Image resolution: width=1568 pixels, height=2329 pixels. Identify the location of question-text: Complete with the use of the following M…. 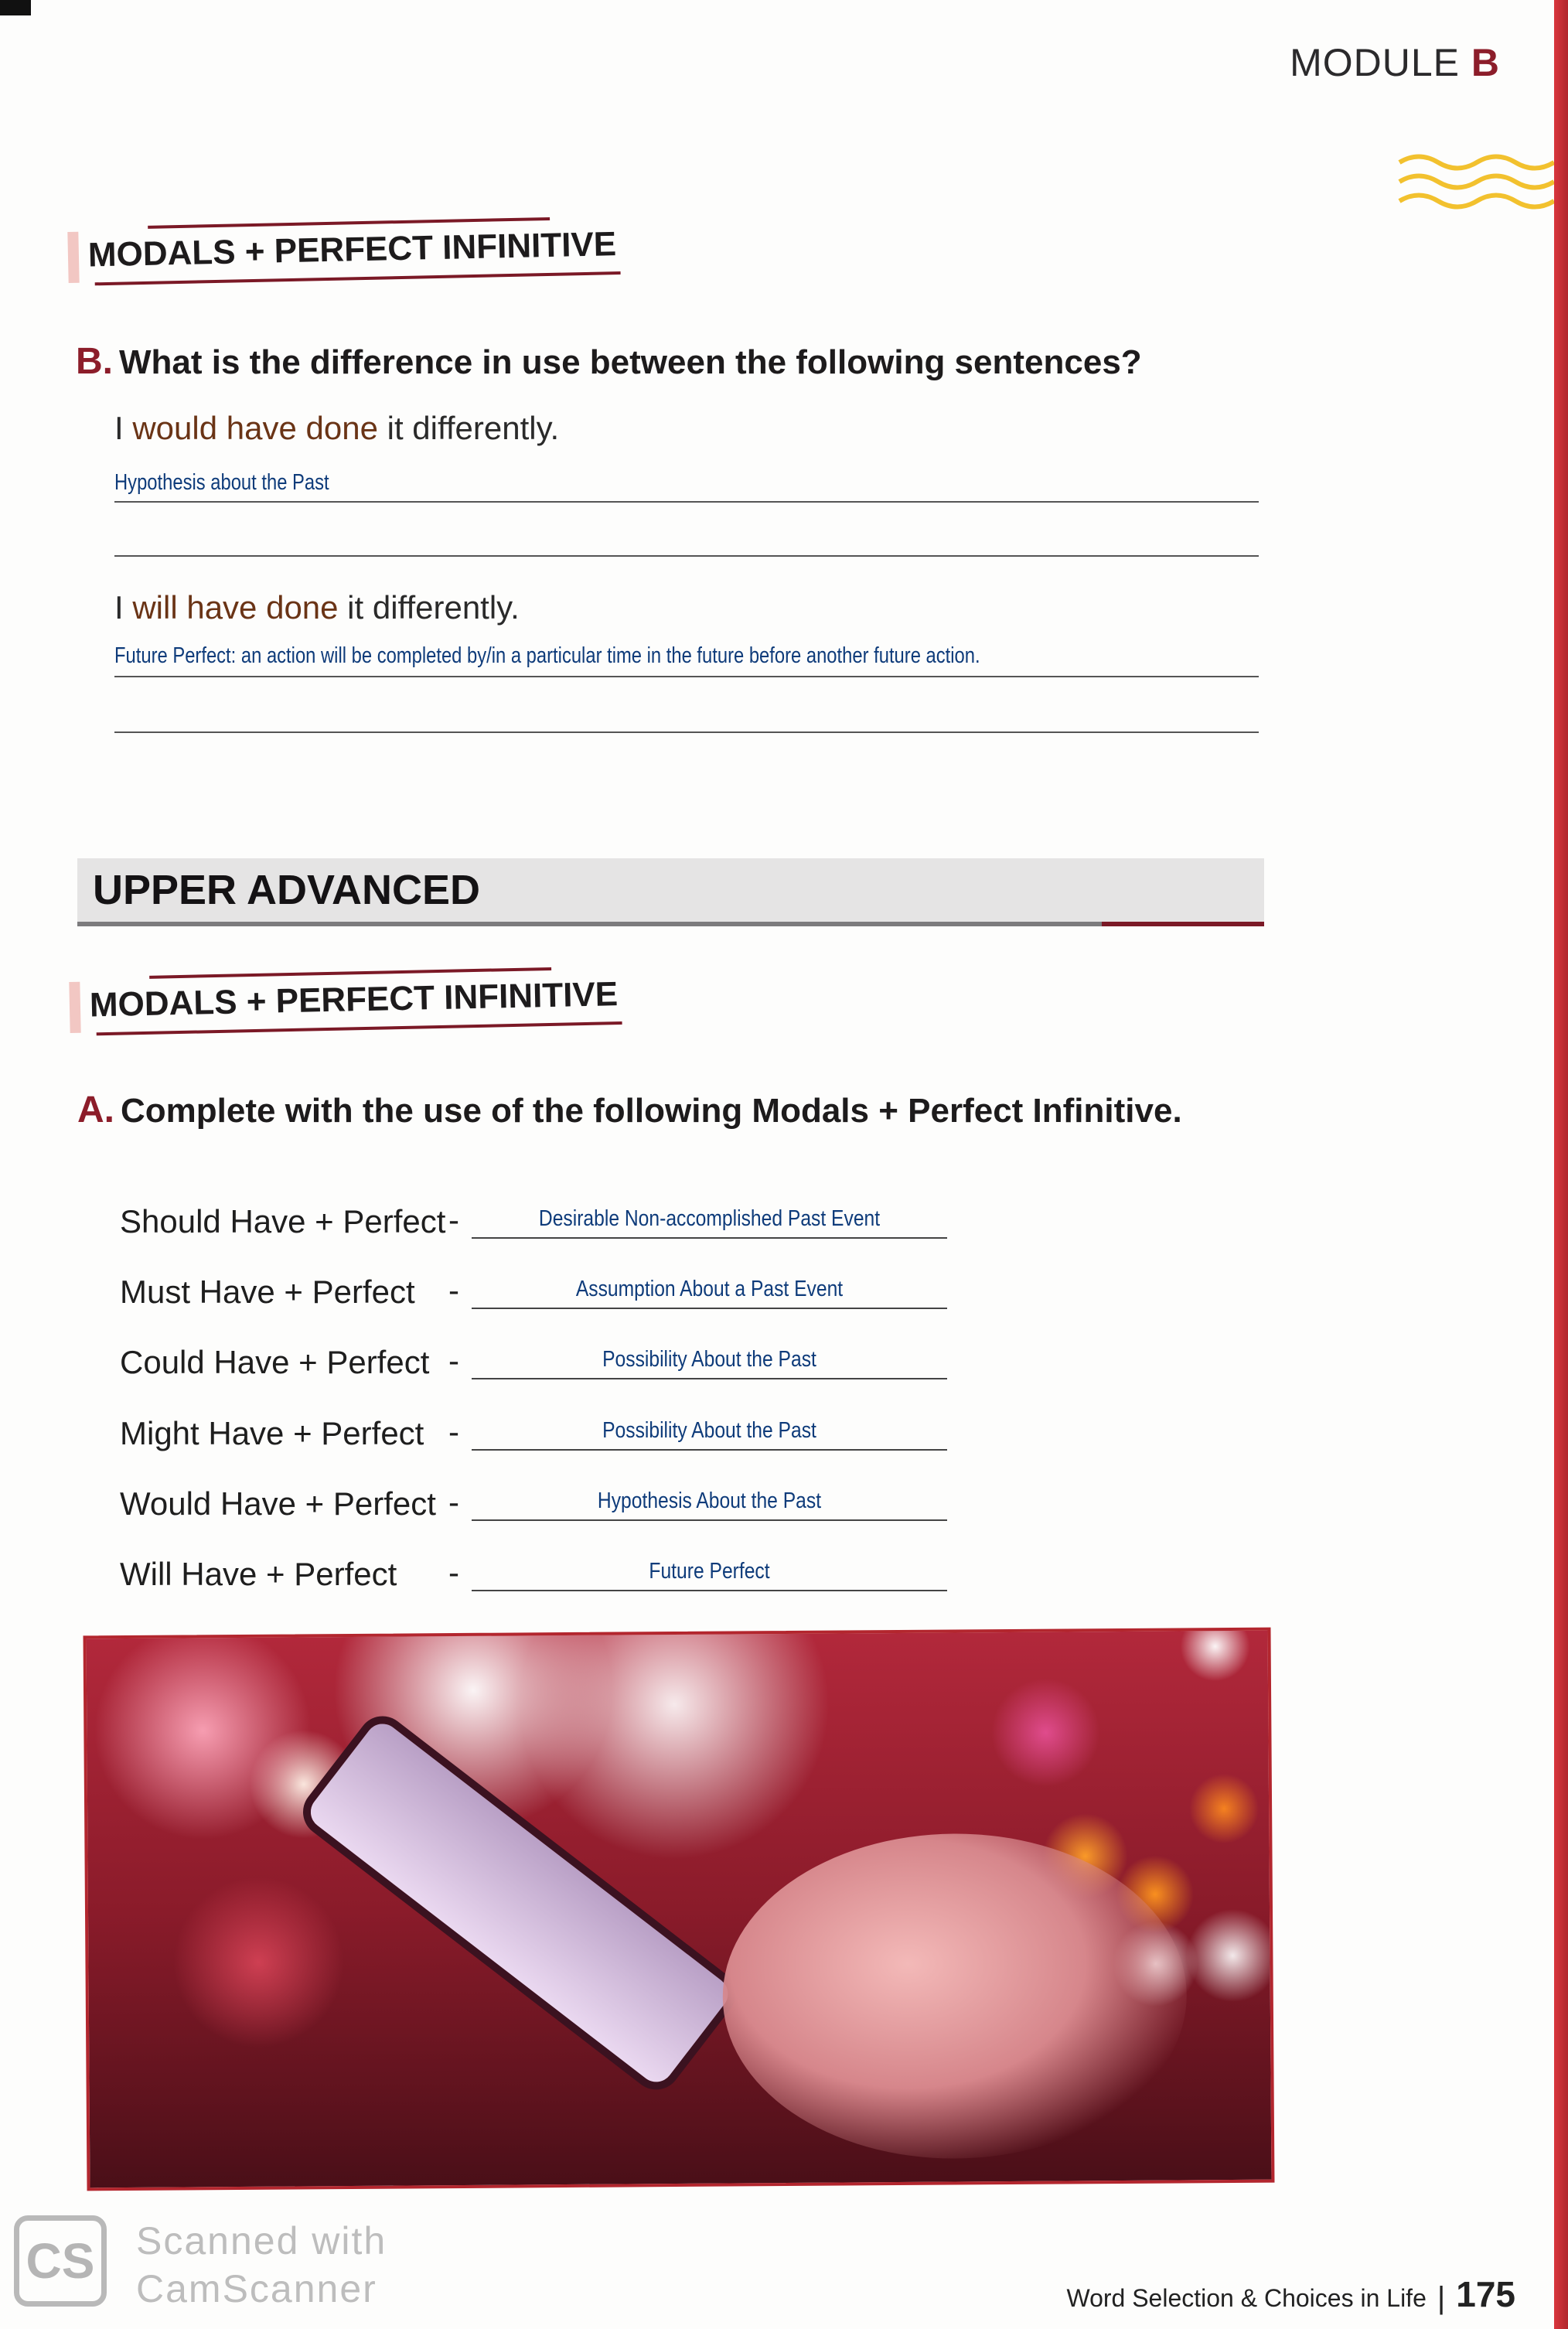
(651, 1111).